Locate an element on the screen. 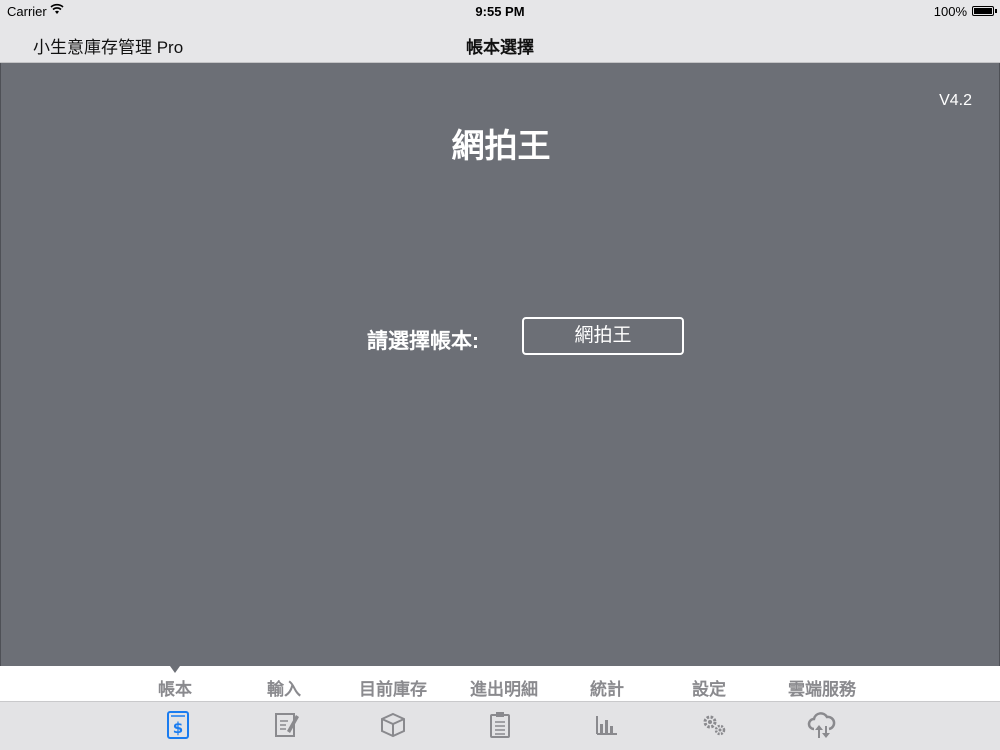 Image resolution: width=1000 pixels, height=750 pixels. battery-percent: 100% is located at coordinates (950, 11).